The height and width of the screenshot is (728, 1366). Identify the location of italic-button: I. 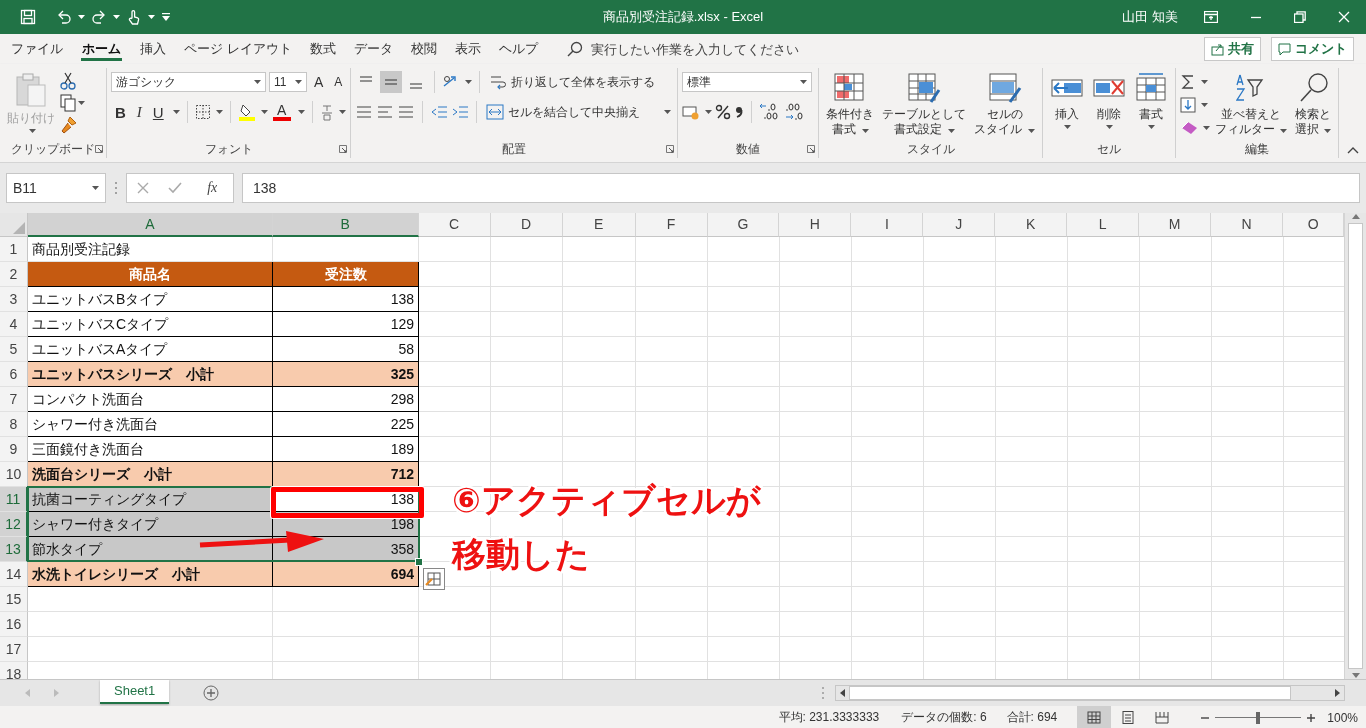
(139, 112).